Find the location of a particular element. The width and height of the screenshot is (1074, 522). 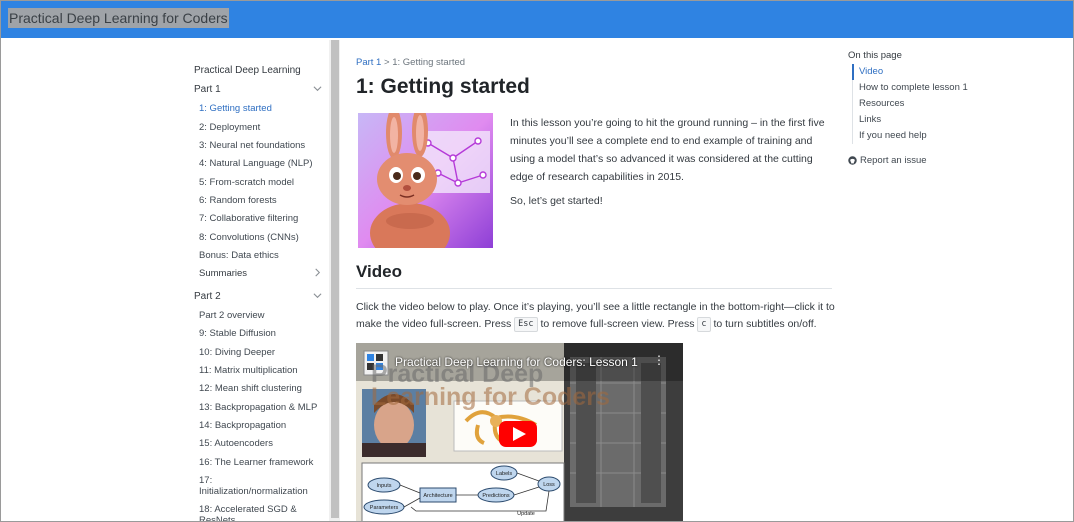

sidebar-item-convolutions: 8: Convolutions (CNNs) is located at coordinates (264, 237).